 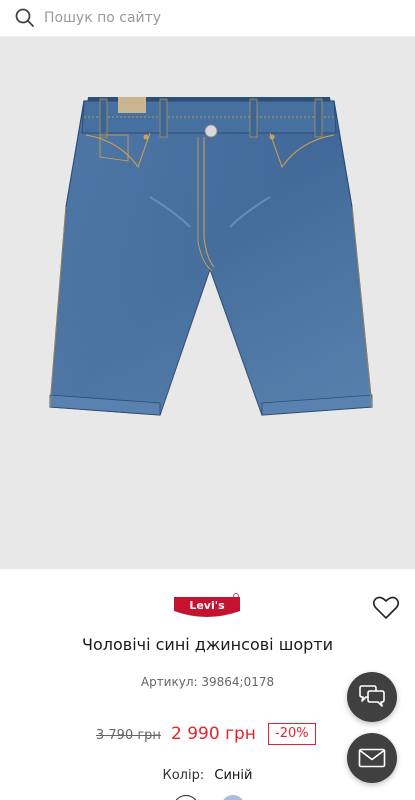 I want to click on brand-name: Levi's, so click(x=207, y=605).